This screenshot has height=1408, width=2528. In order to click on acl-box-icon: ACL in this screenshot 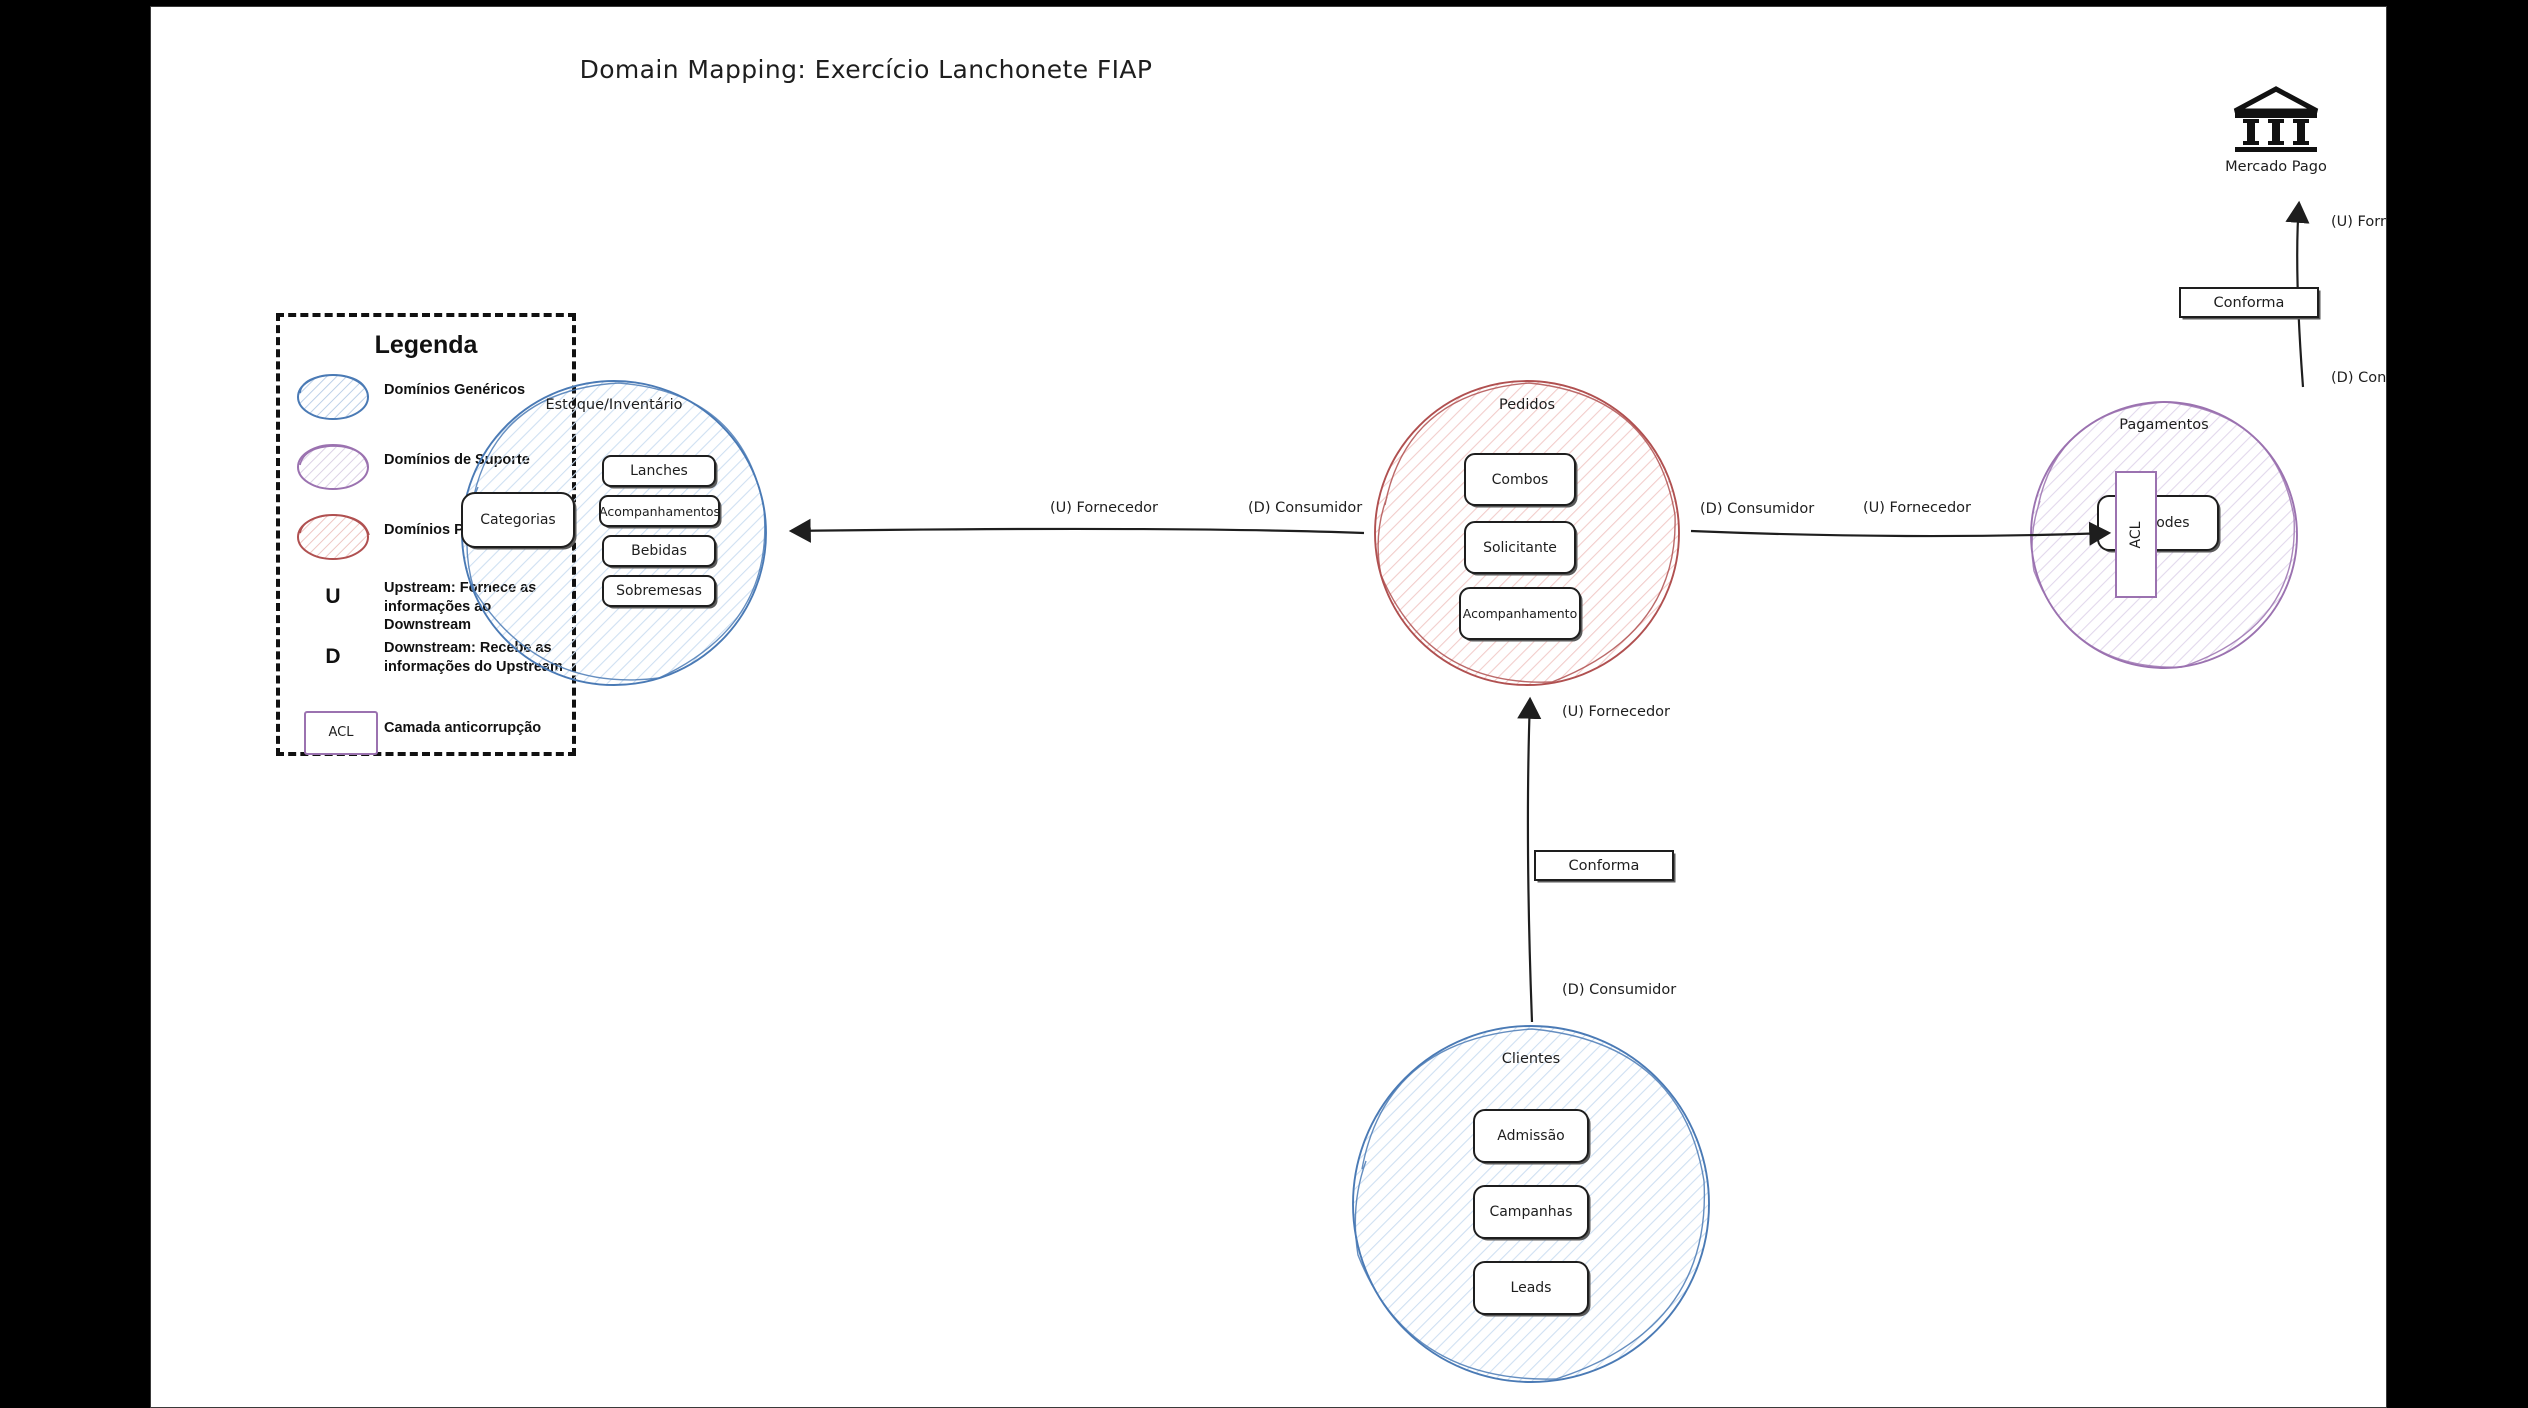, I will do `click(341, 733)`.